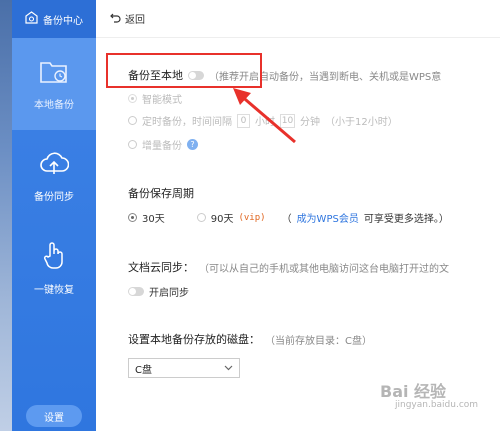 The image size is (500, 431). I want to click on vip-tag: (vip), so click(252, 217).